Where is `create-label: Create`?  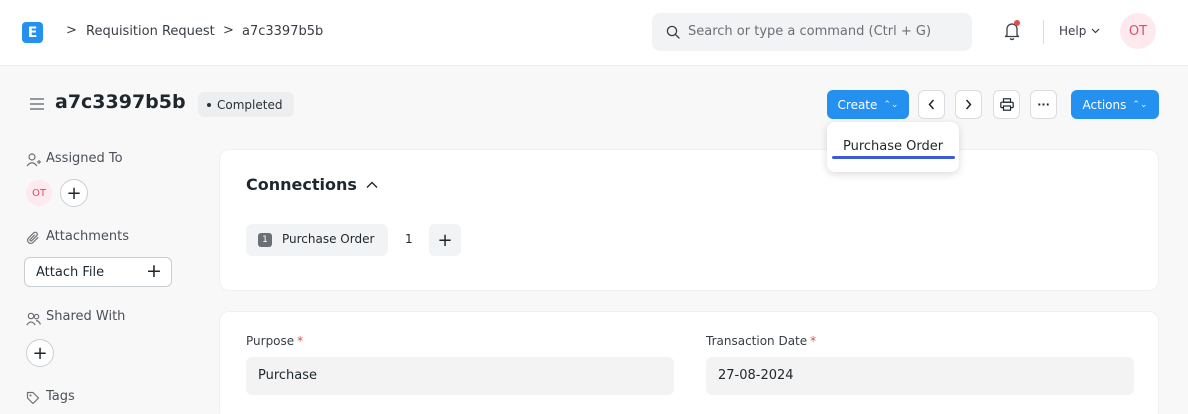
create-label: Create is located at coordinates (857, 104).